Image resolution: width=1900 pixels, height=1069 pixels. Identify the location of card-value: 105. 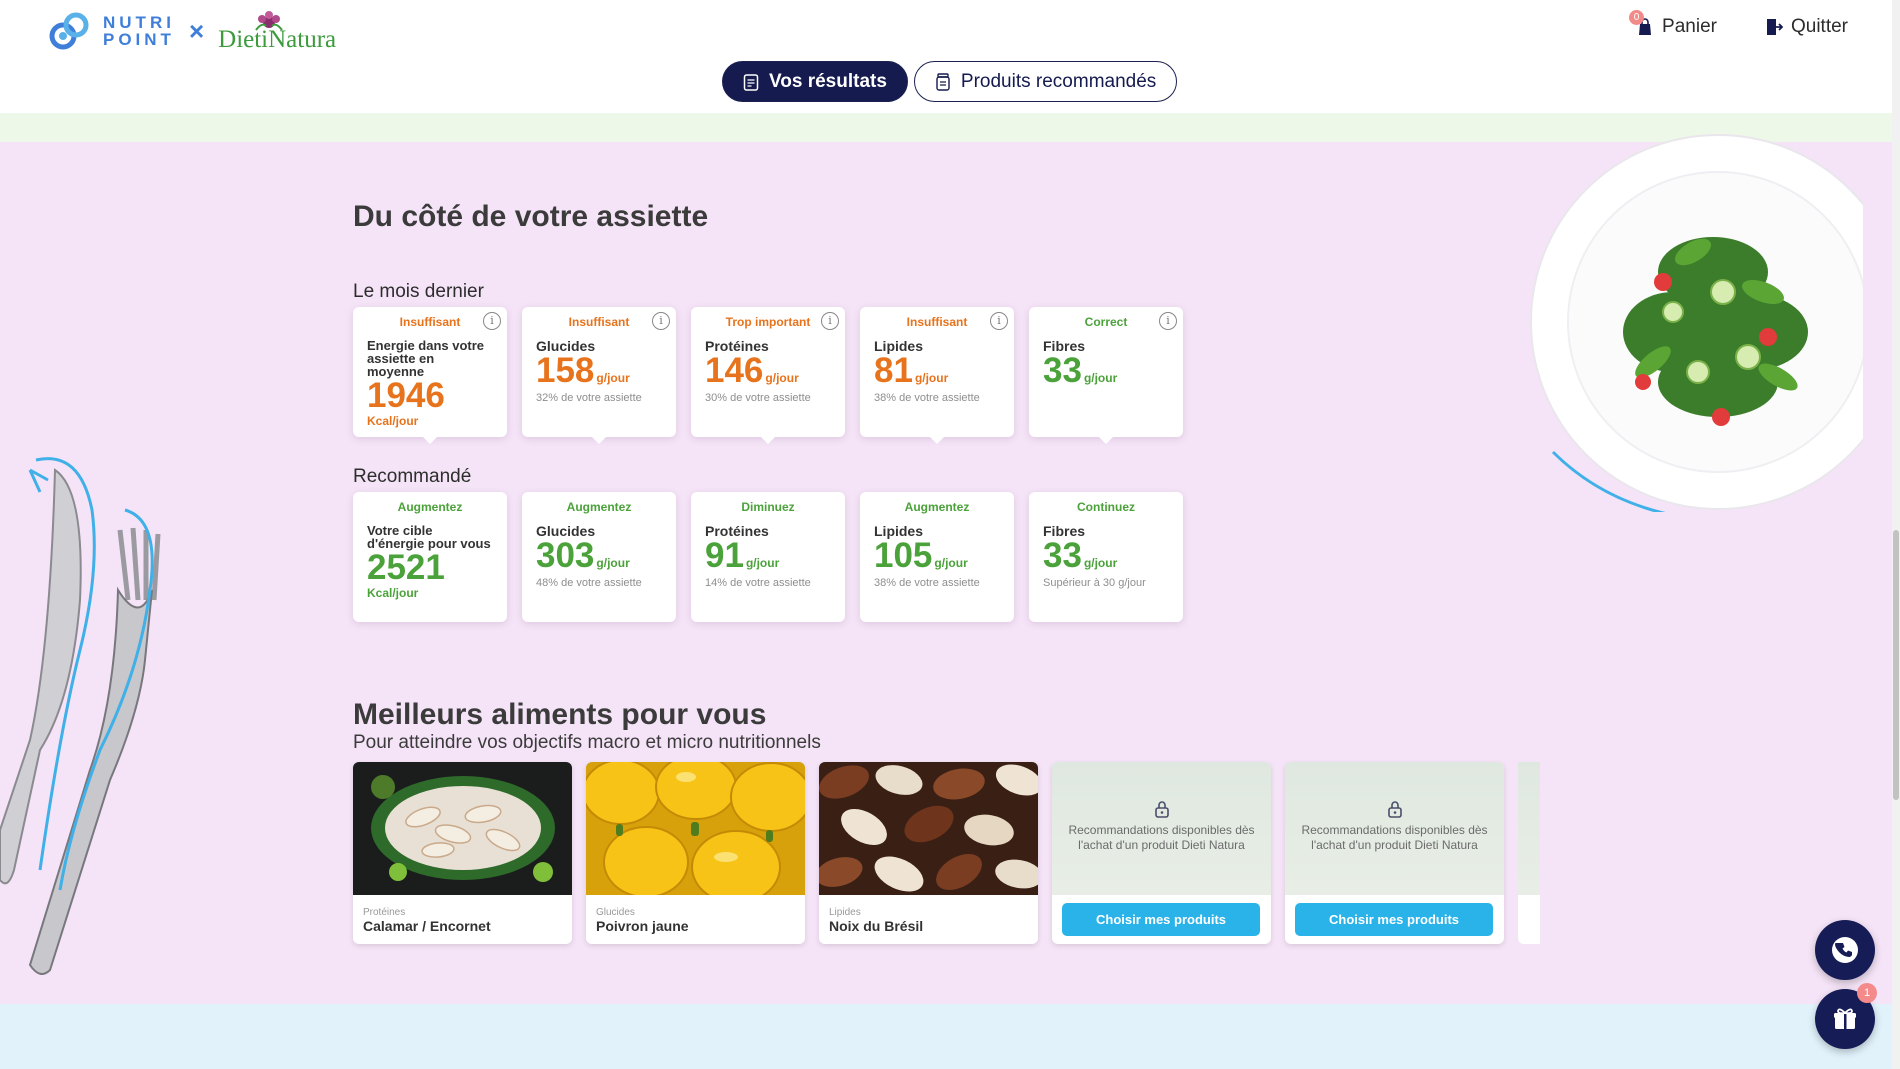
(903, 555).